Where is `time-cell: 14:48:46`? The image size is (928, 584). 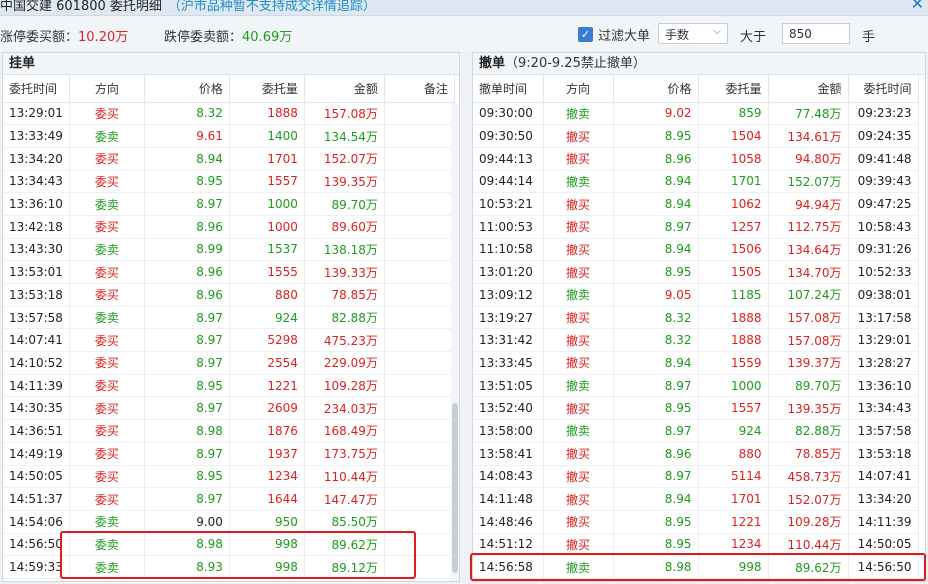
time-cell: 14:48:46 is located at coordinates (508, 522).